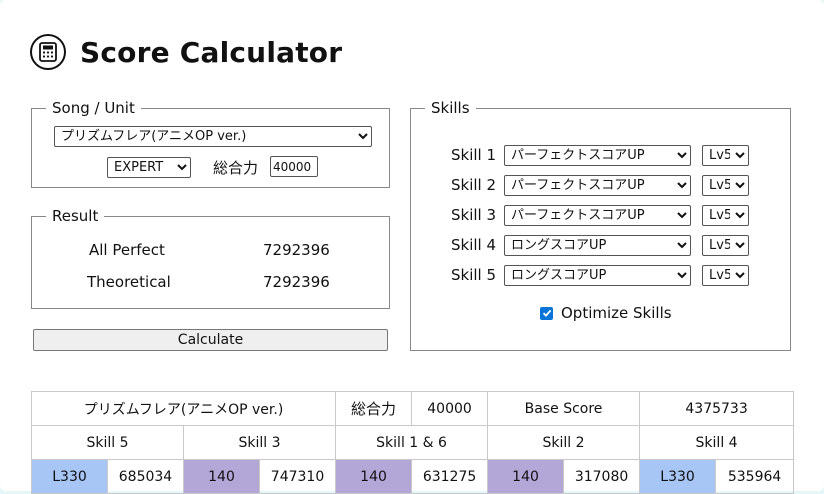 The width and height of the screenshot is (824, 494). I want to click on result-label-theoretical: Theoretical, so click(129, 282).